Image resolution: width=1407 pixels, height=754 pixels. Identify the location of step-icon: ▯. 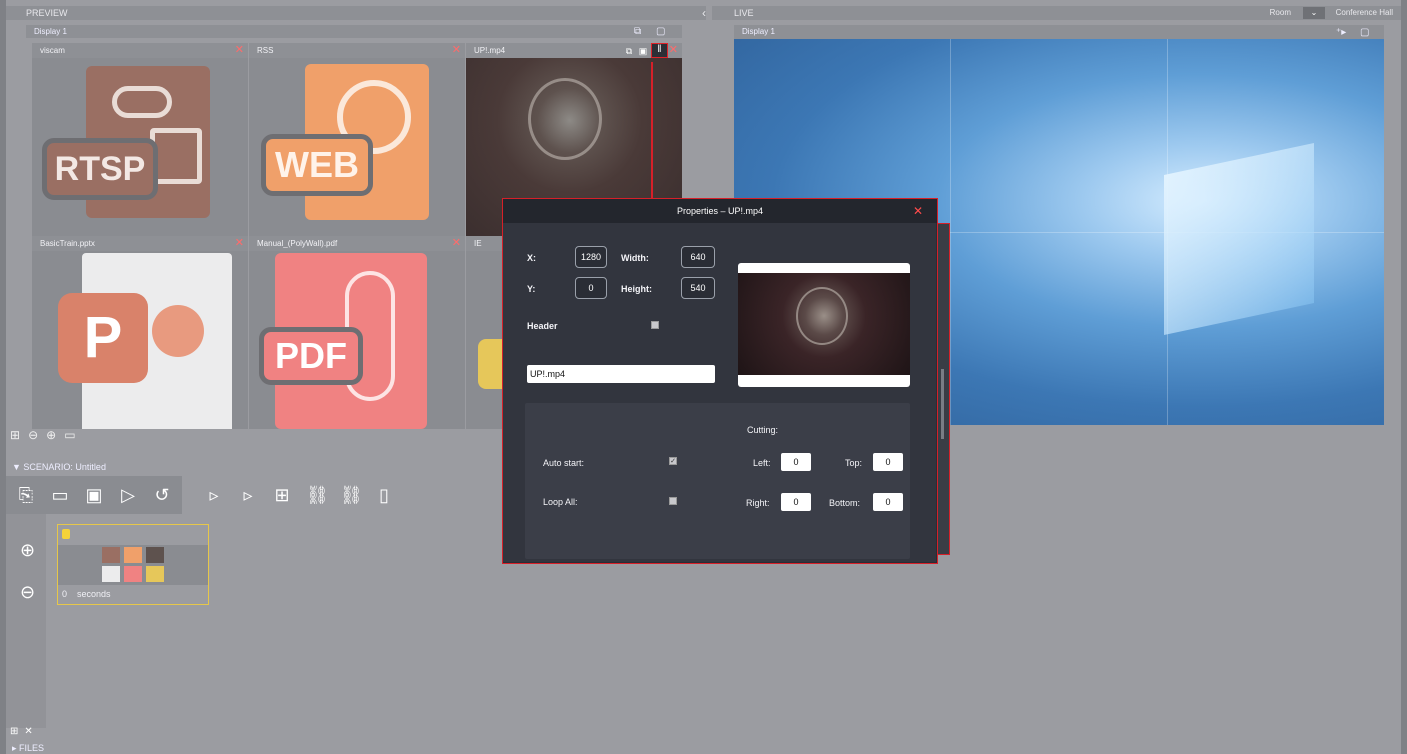
(384, 495).